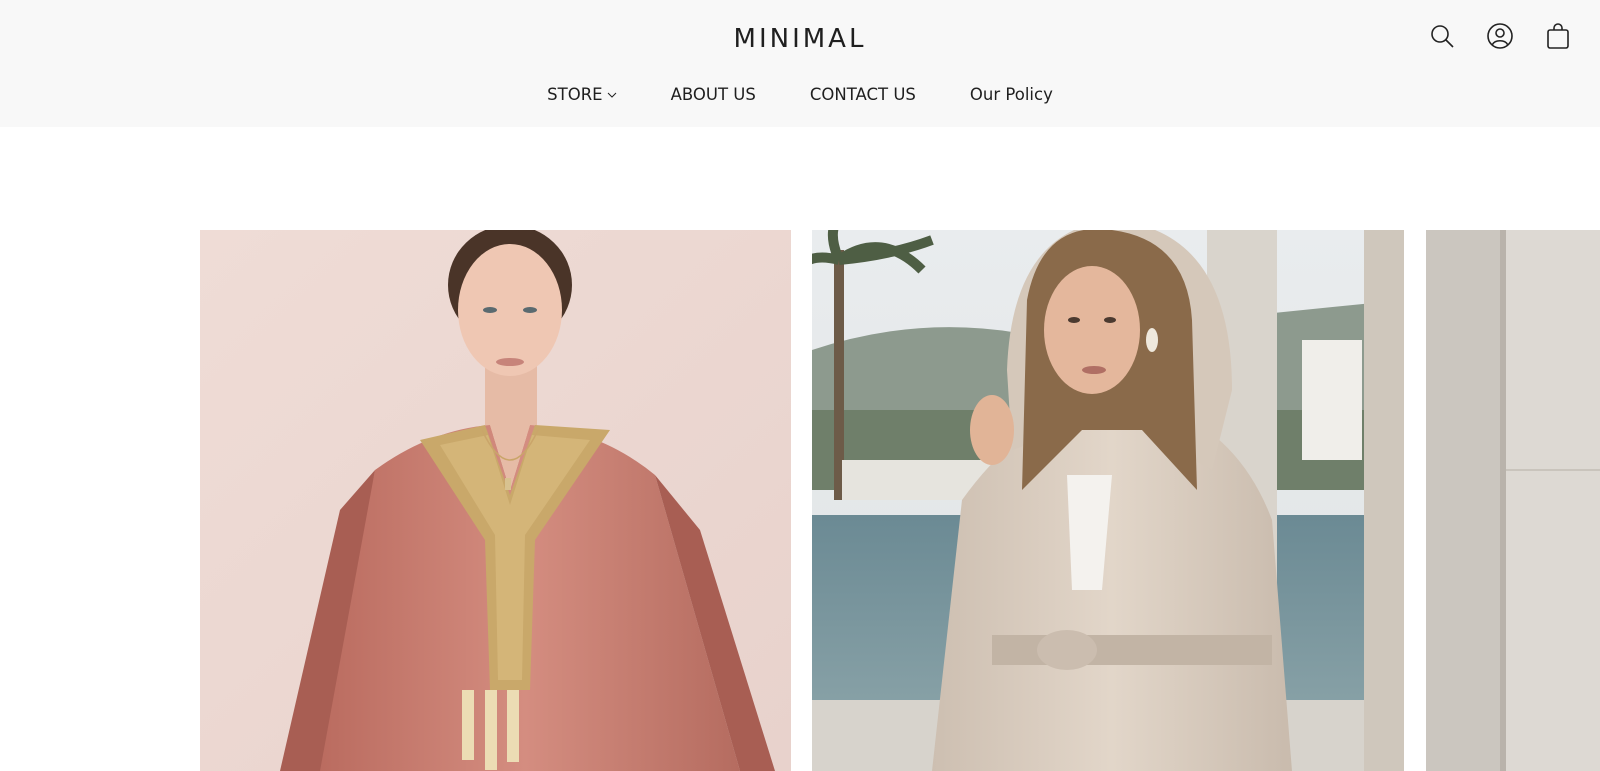 The image size is (1600, 771). I want to click on main-nav: STORE ABOUT US CONTACT US Our Policy, so click(800, 94).